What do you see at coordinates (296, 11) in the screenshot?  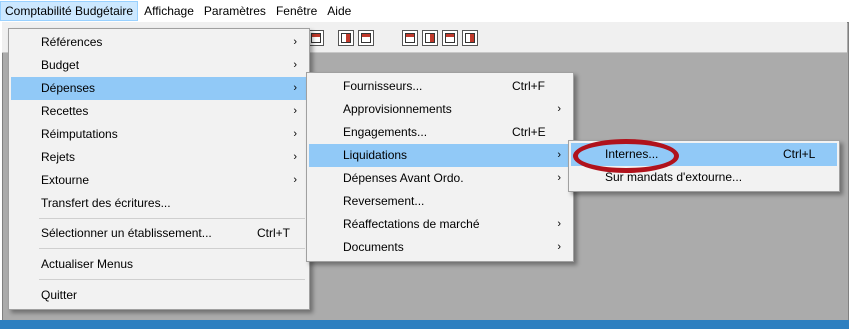 I see `menu-fenetre: Fenêtre` at bounding box center [296, 11].